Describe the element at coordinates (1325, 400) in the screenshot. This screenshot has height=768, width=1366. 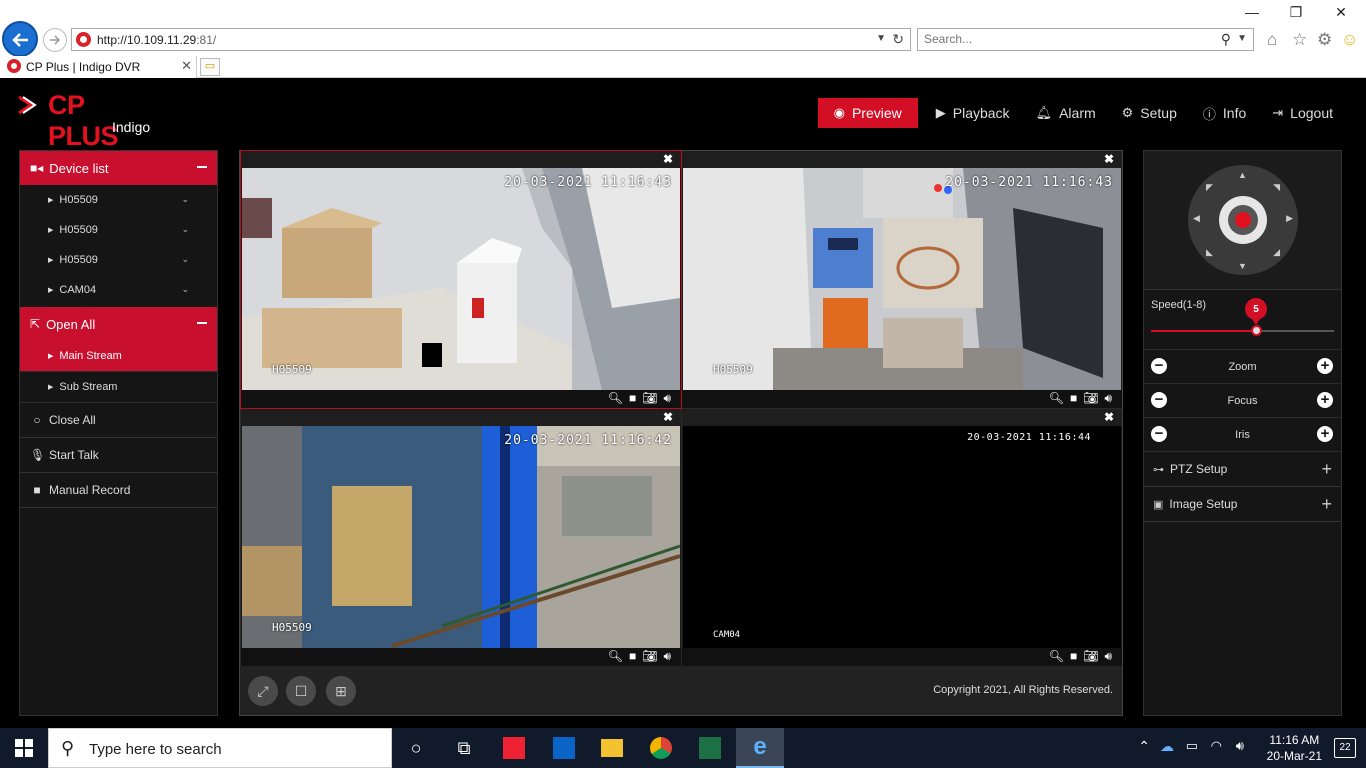
I see `focus-plus-icon: +` at that location.